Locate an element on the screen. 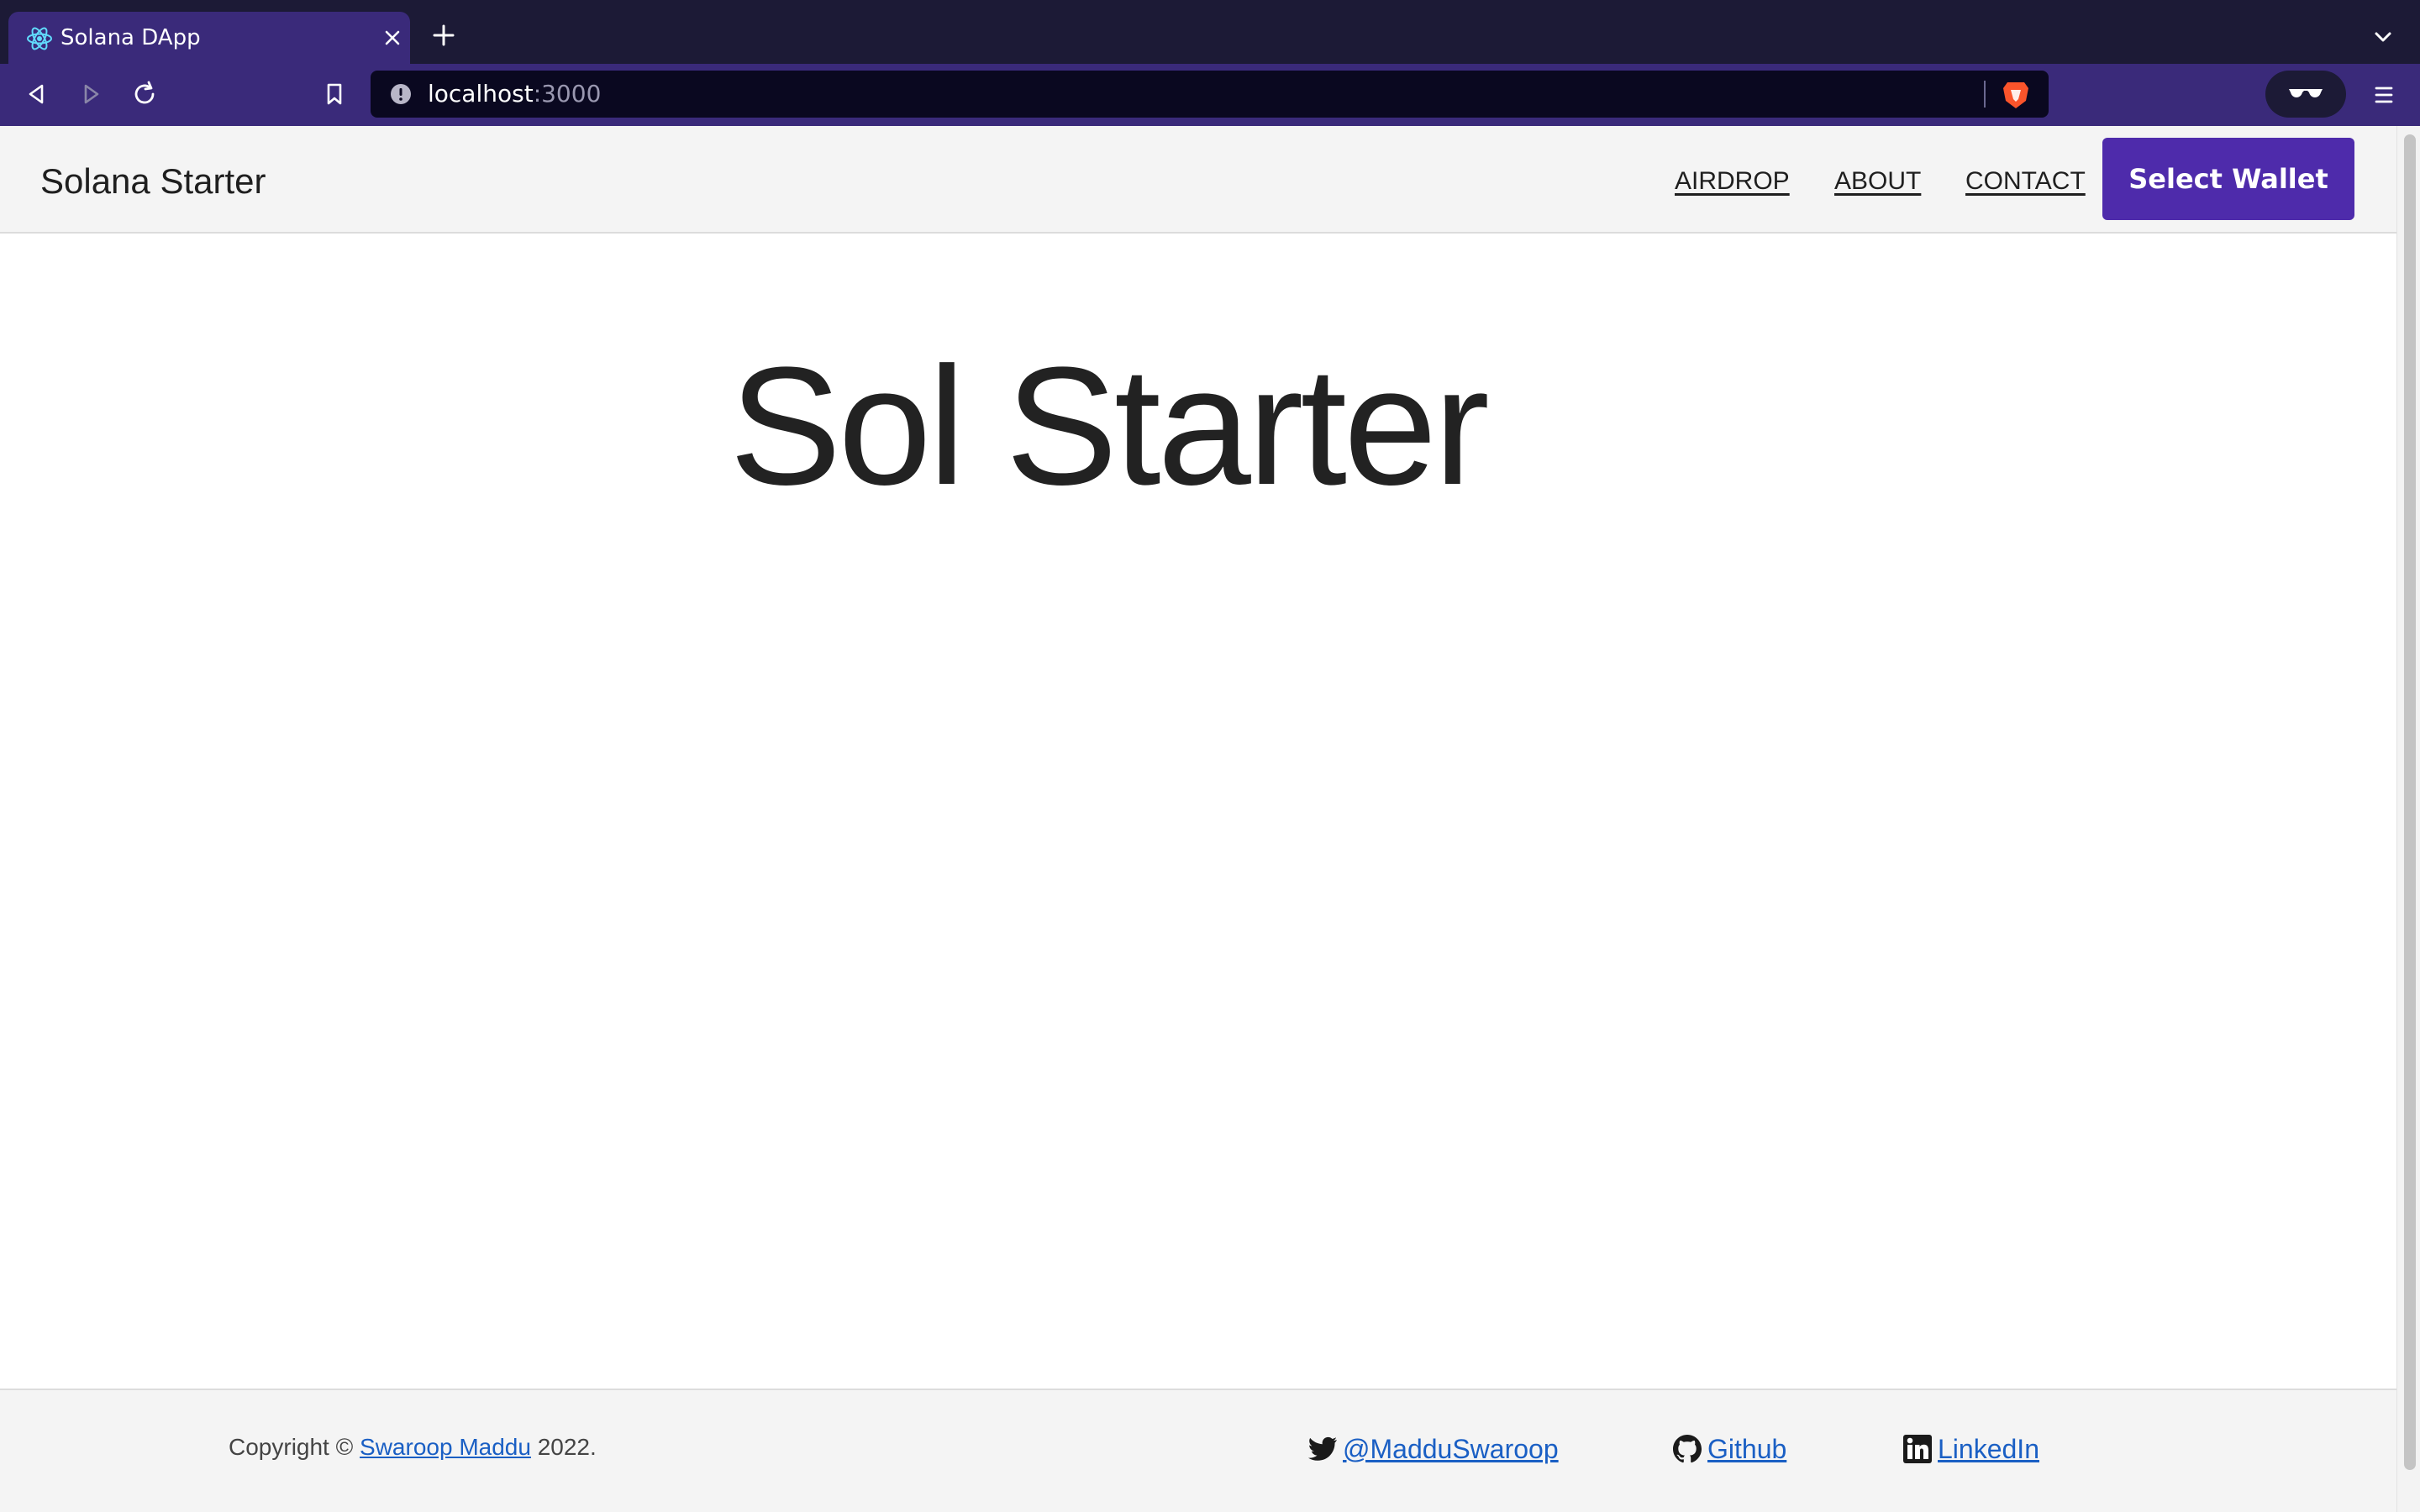 The image size is (2420, 1512). linkedin-link-group: LinkedIn is located at coordinates (1970, 1449).